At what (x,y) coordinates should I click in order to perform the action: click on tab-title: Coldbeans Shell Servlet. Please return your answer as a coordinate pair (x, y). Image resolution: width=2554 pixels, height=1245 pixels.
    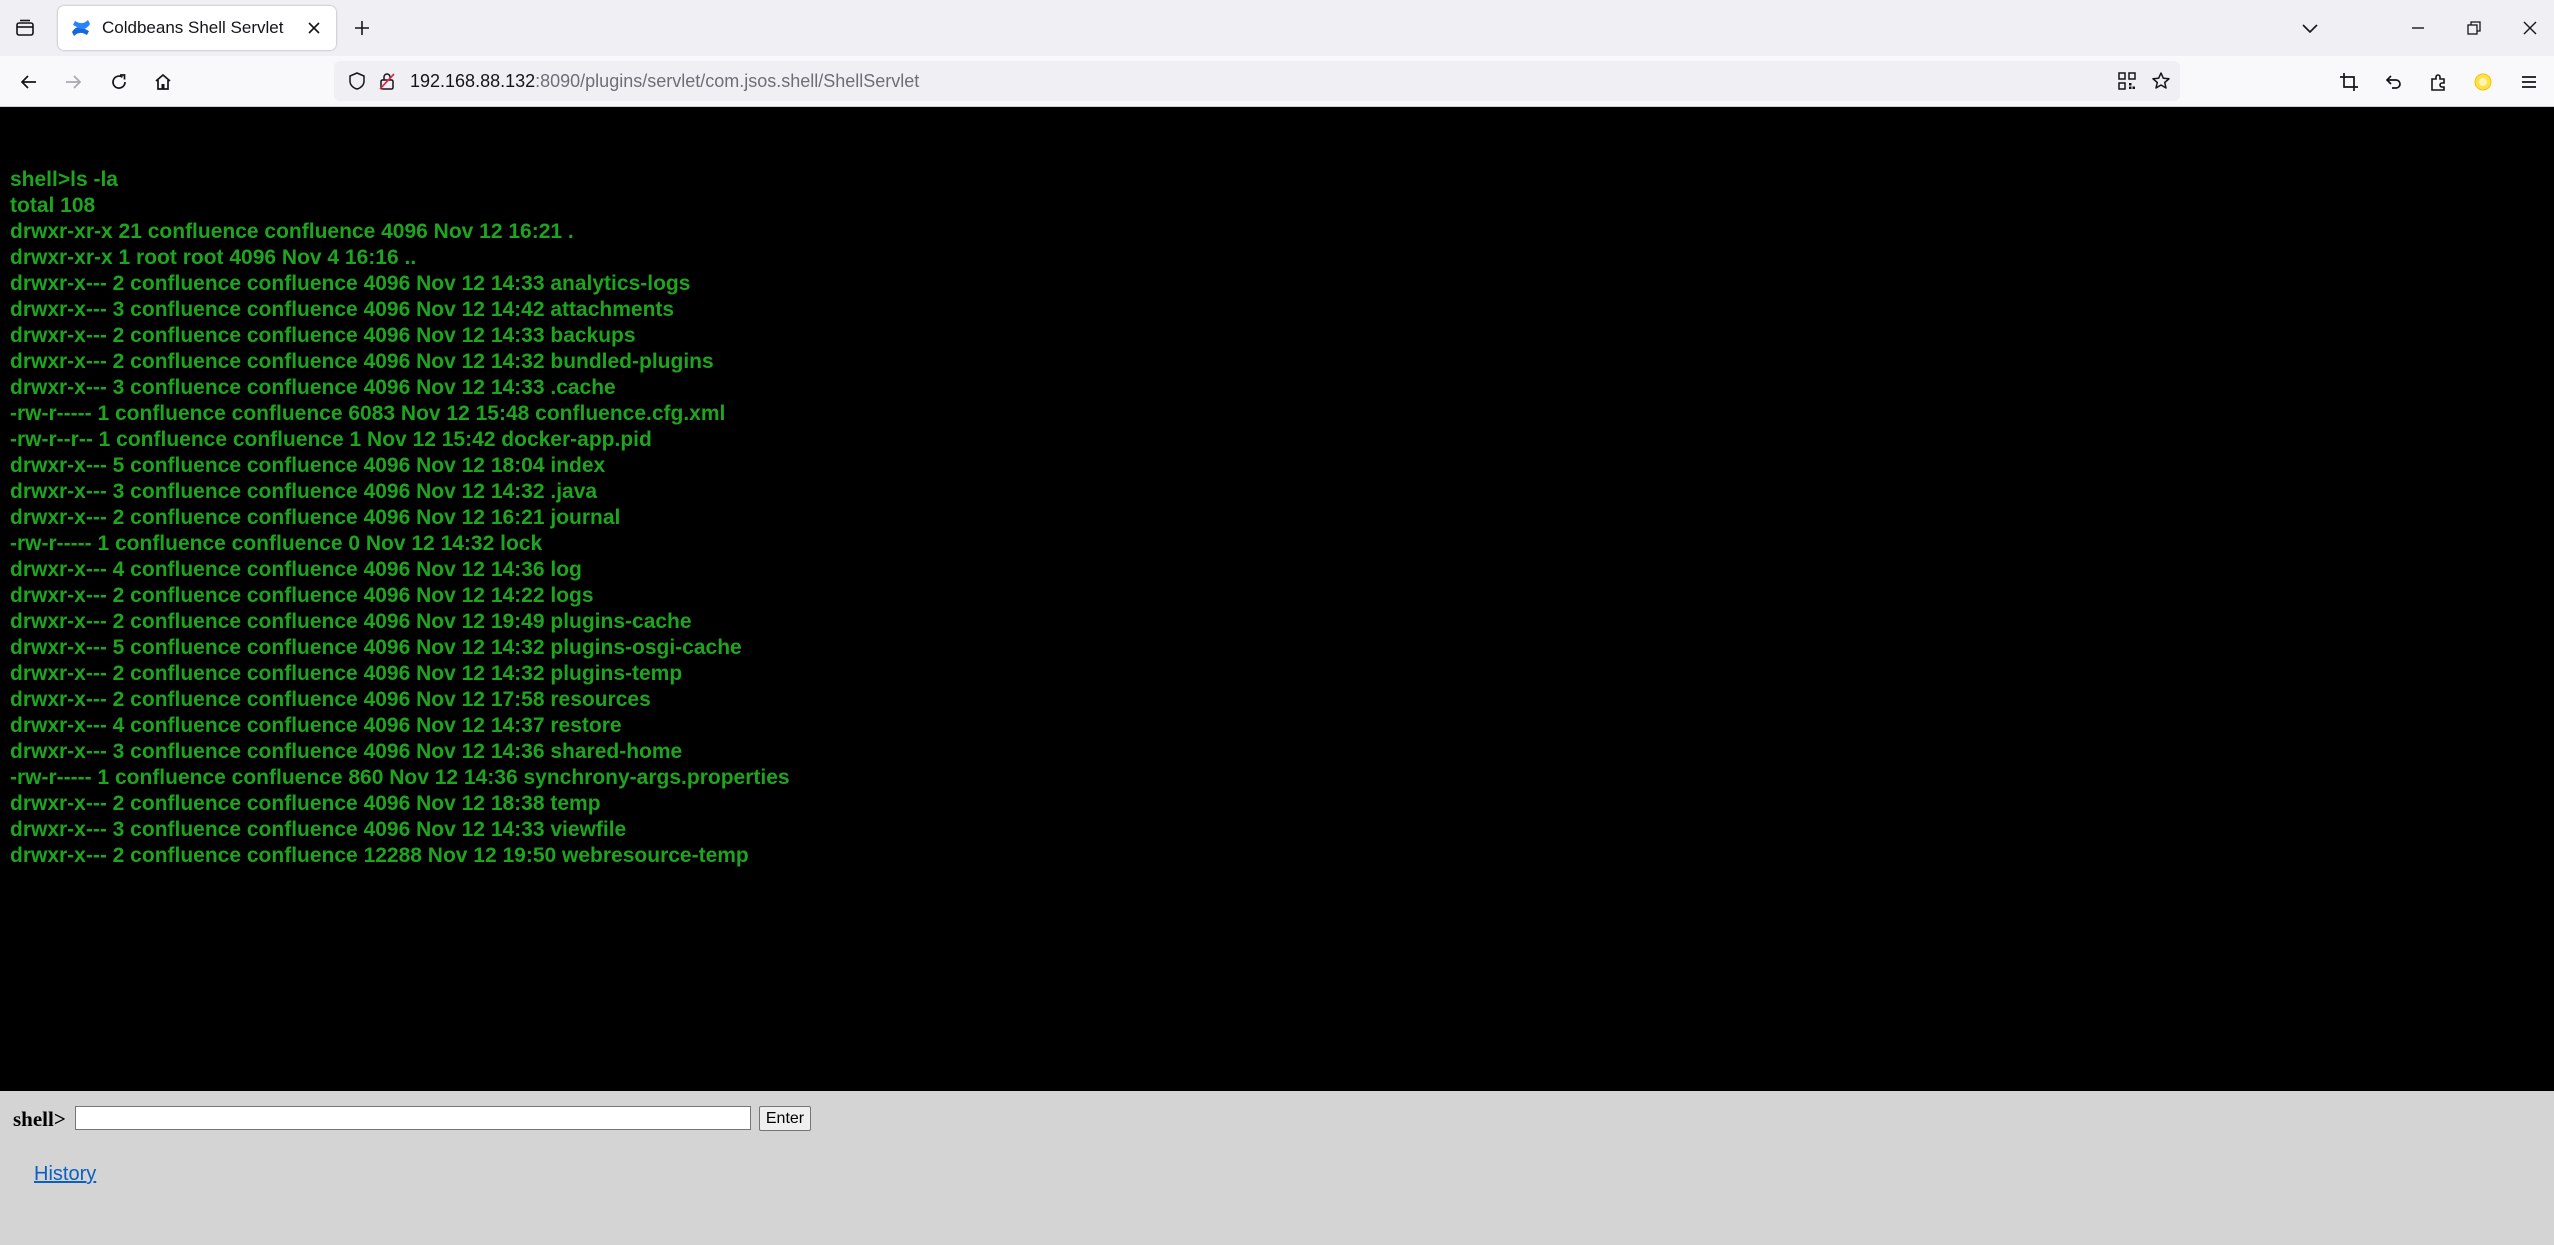
    Looking at the image, I should click on (193, 27).